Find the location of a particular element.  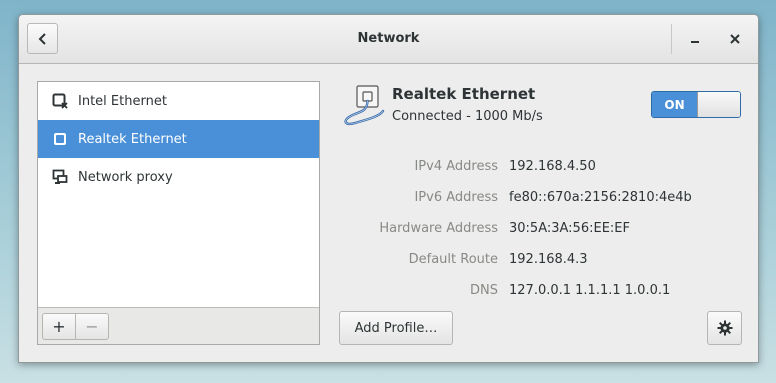

close-icon is located at coordinates (735, 39).